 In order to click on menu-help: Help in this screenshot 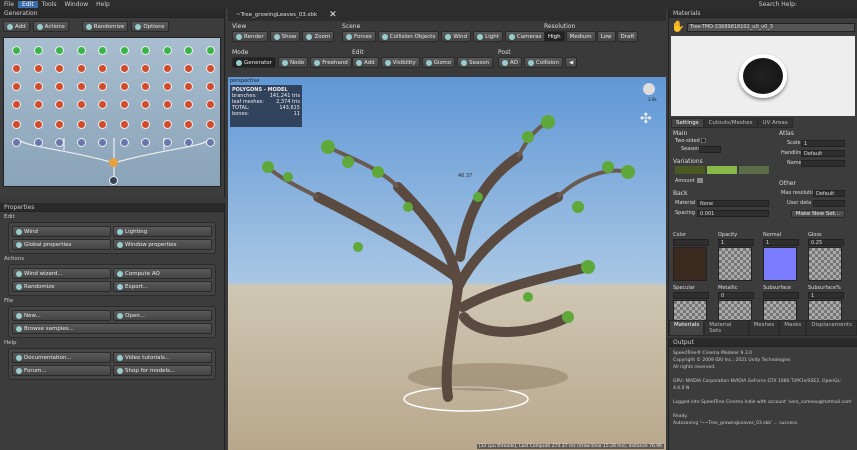, I will do `click(103, 4)`.